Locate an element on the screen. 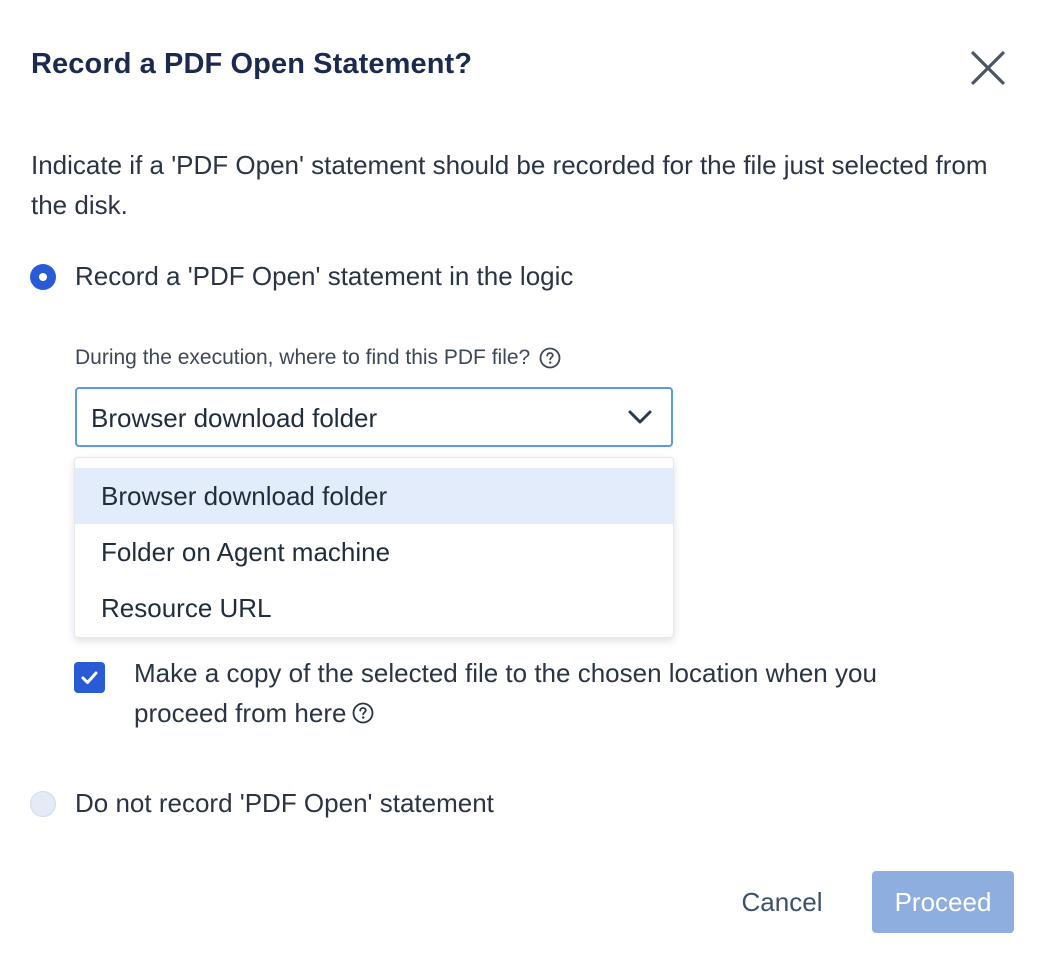 The width and height of the screenshot is (1042, 962). checkmark-icon is located at coordinates (89, 677).